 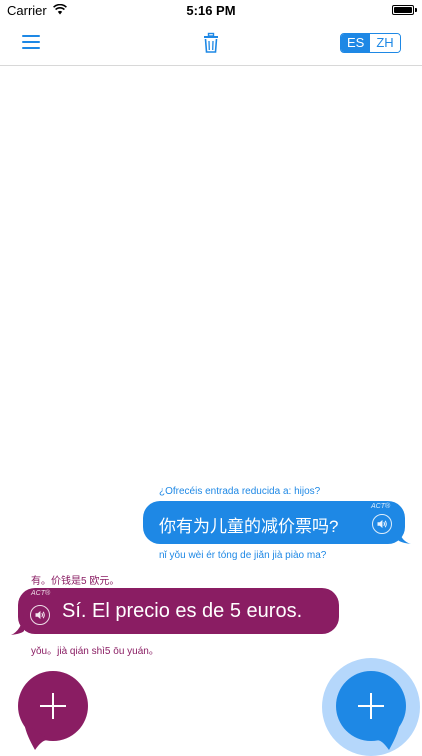 I want to click on language-option-zh: ZH, so click(x=384, y=43).